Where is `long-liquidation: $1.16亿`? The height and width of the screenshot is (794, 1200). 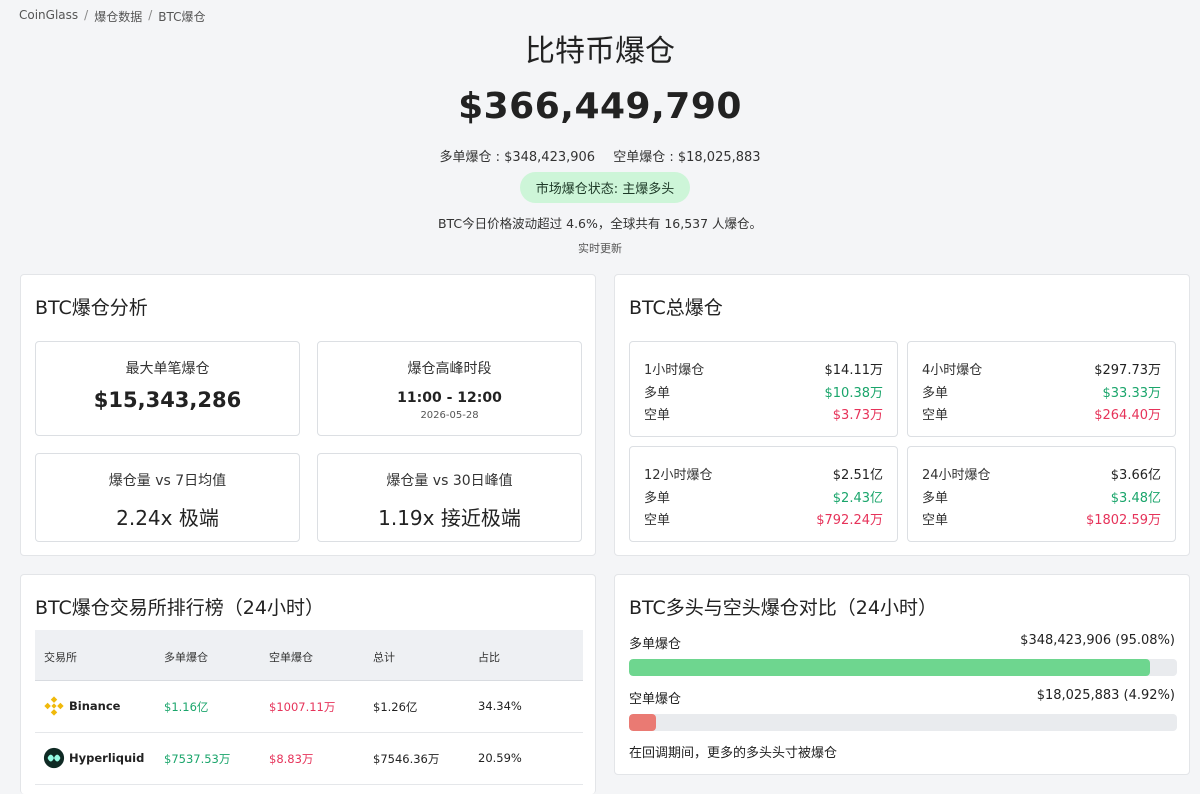 long-liquidation: $1.16亿 is located at coordinates (186, 707).